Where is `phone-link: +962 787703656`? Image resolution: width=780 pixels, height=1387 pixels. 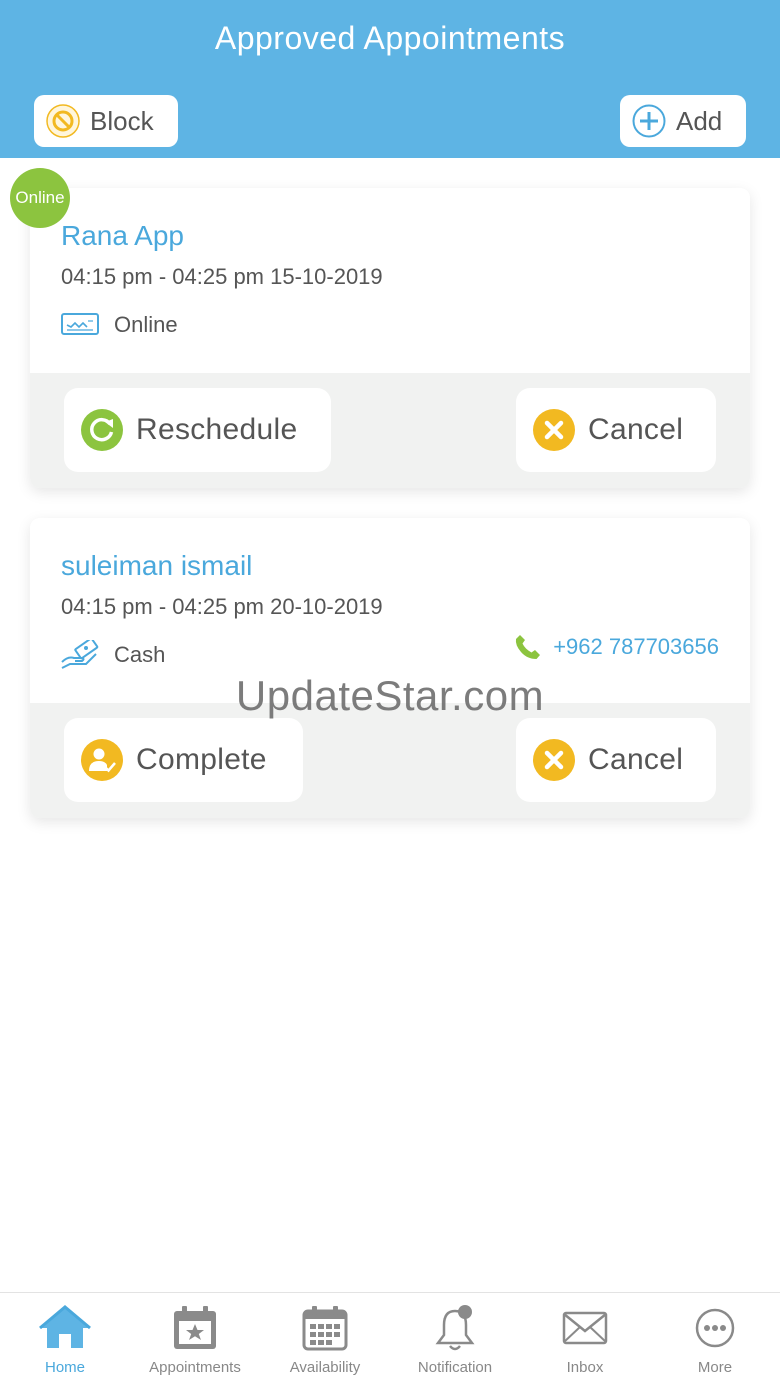
phone-link: +962 787703656 is located at coordinates (616, 647).